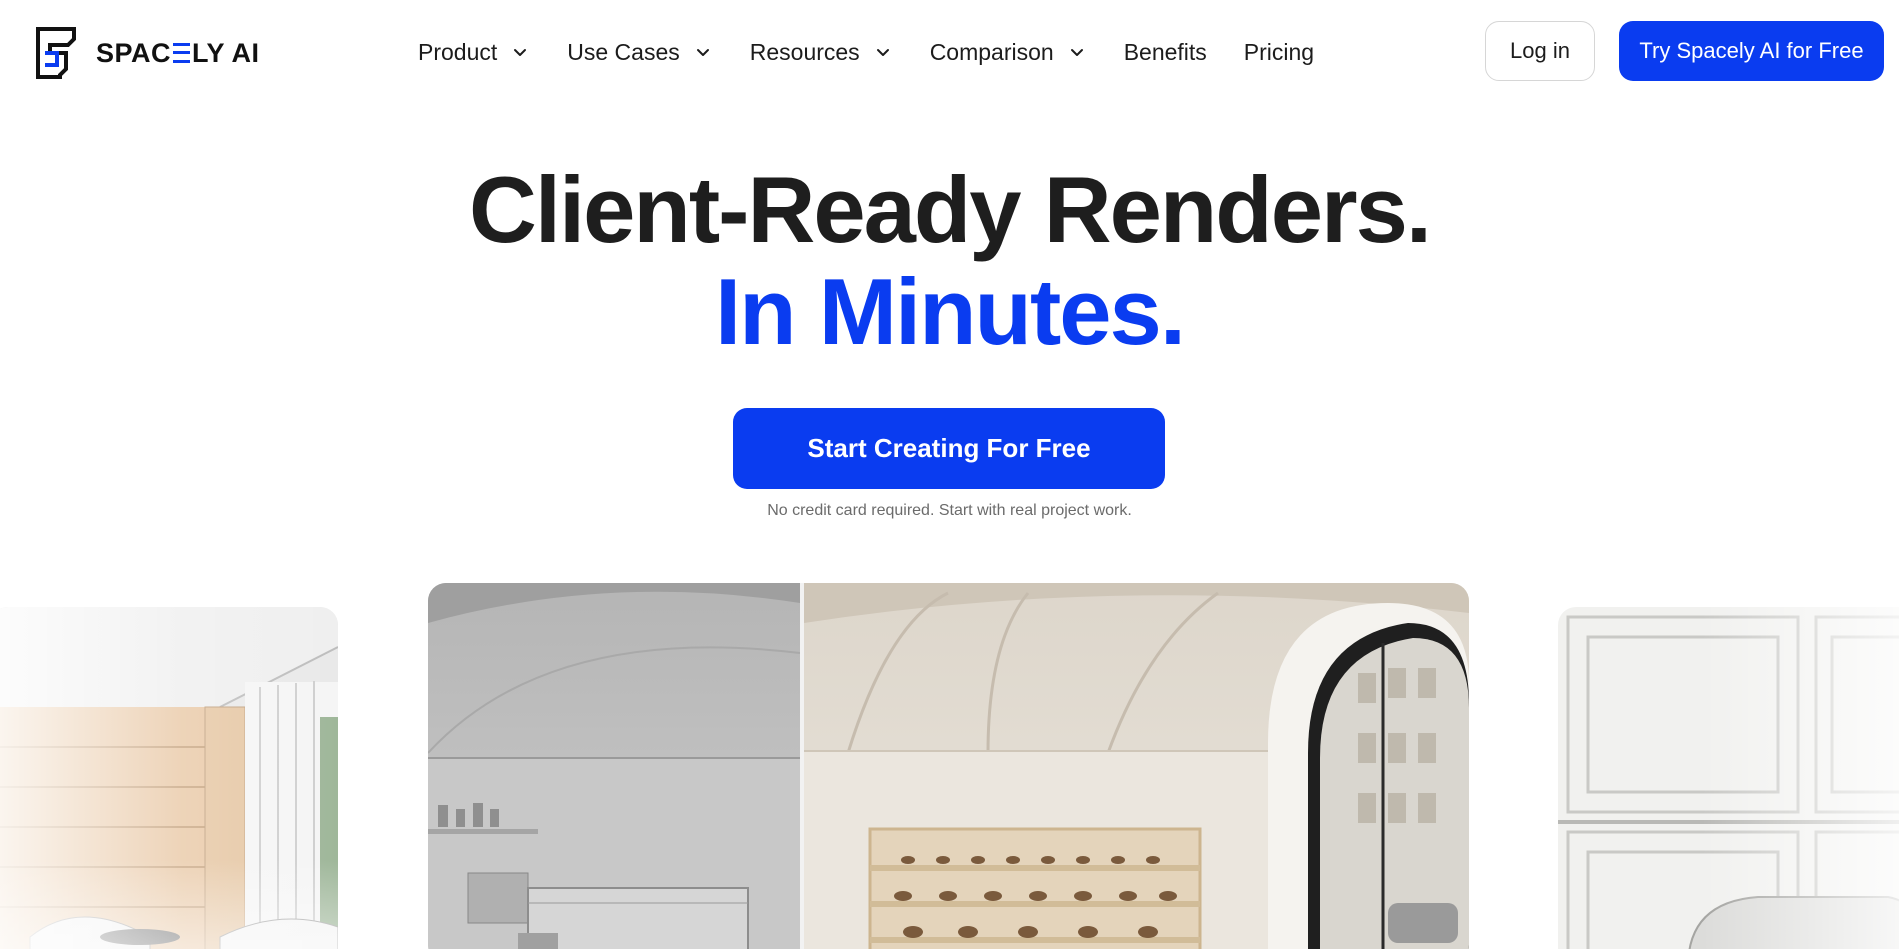 The width and height of the screenshot is (1899, 949). I want to click on nav-item-label: Pricing, so click(1279, 51).